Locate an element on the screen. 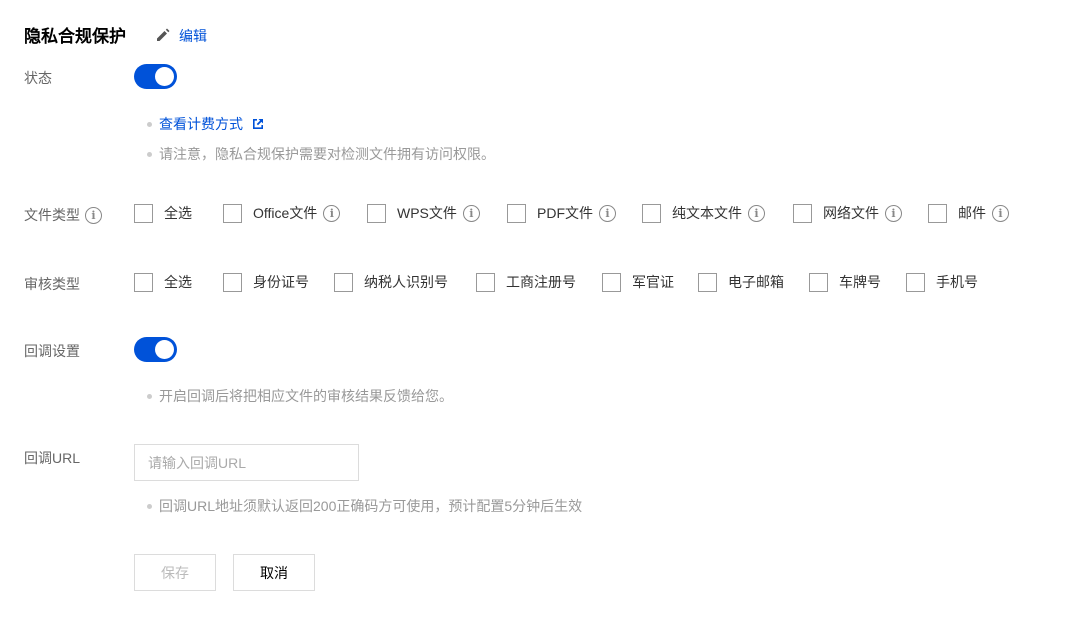 The image size is (1091, 643). callback-toggle is located at coordinates (155, 349).